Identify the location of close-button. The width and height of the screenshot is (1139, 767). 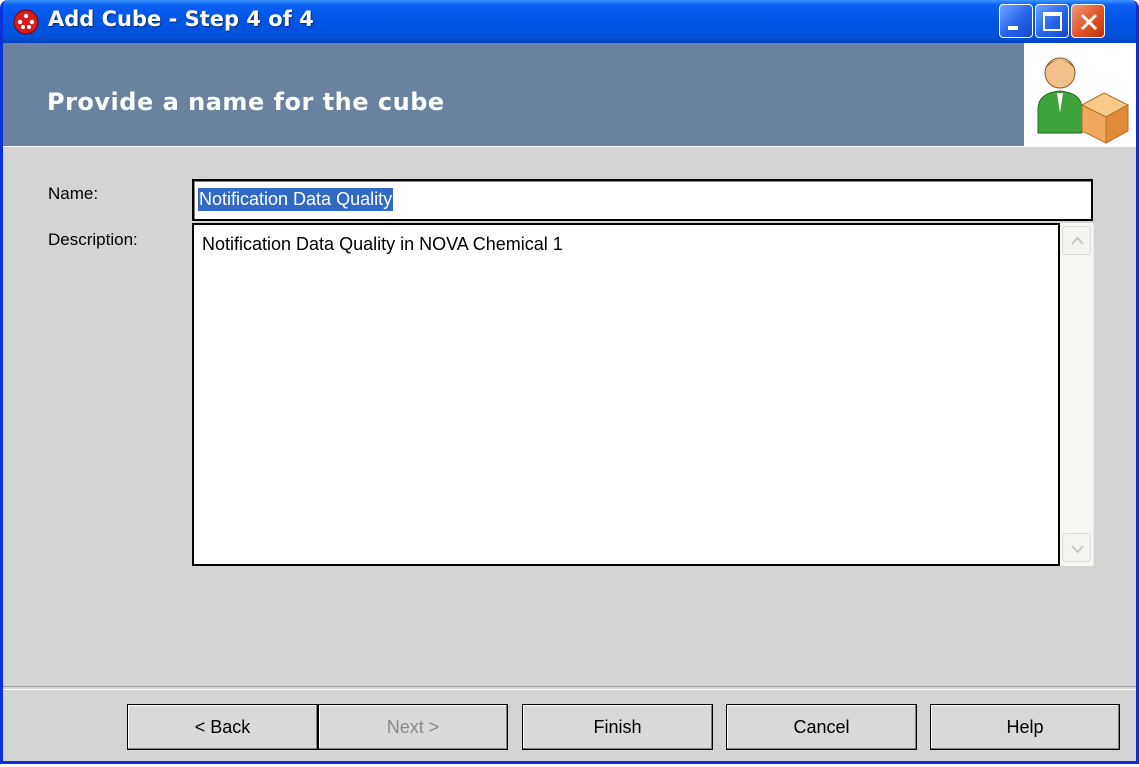
(1088, 21).